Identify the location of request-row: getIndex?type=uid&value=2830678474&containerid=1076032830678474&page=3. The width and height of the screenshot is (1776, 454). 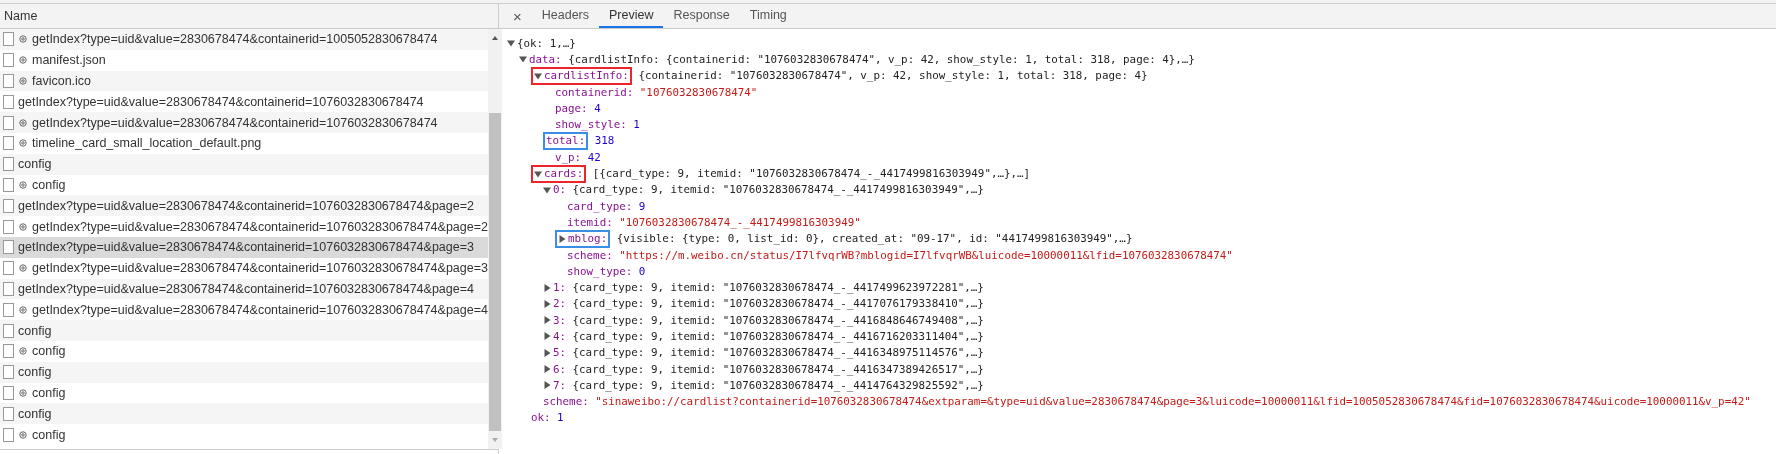
(244, 247).